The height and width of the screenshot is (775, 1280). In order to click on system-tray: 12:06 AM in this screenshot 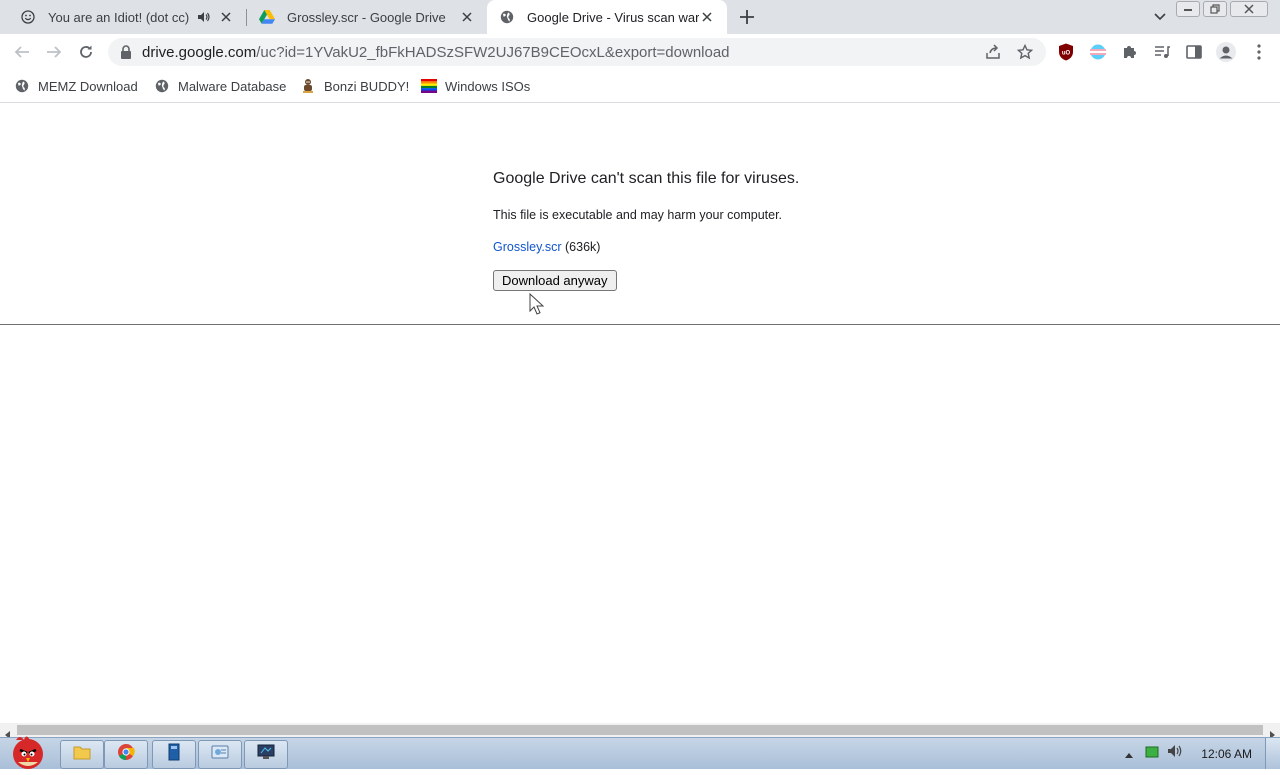, I will do `click(1202, 753)`.